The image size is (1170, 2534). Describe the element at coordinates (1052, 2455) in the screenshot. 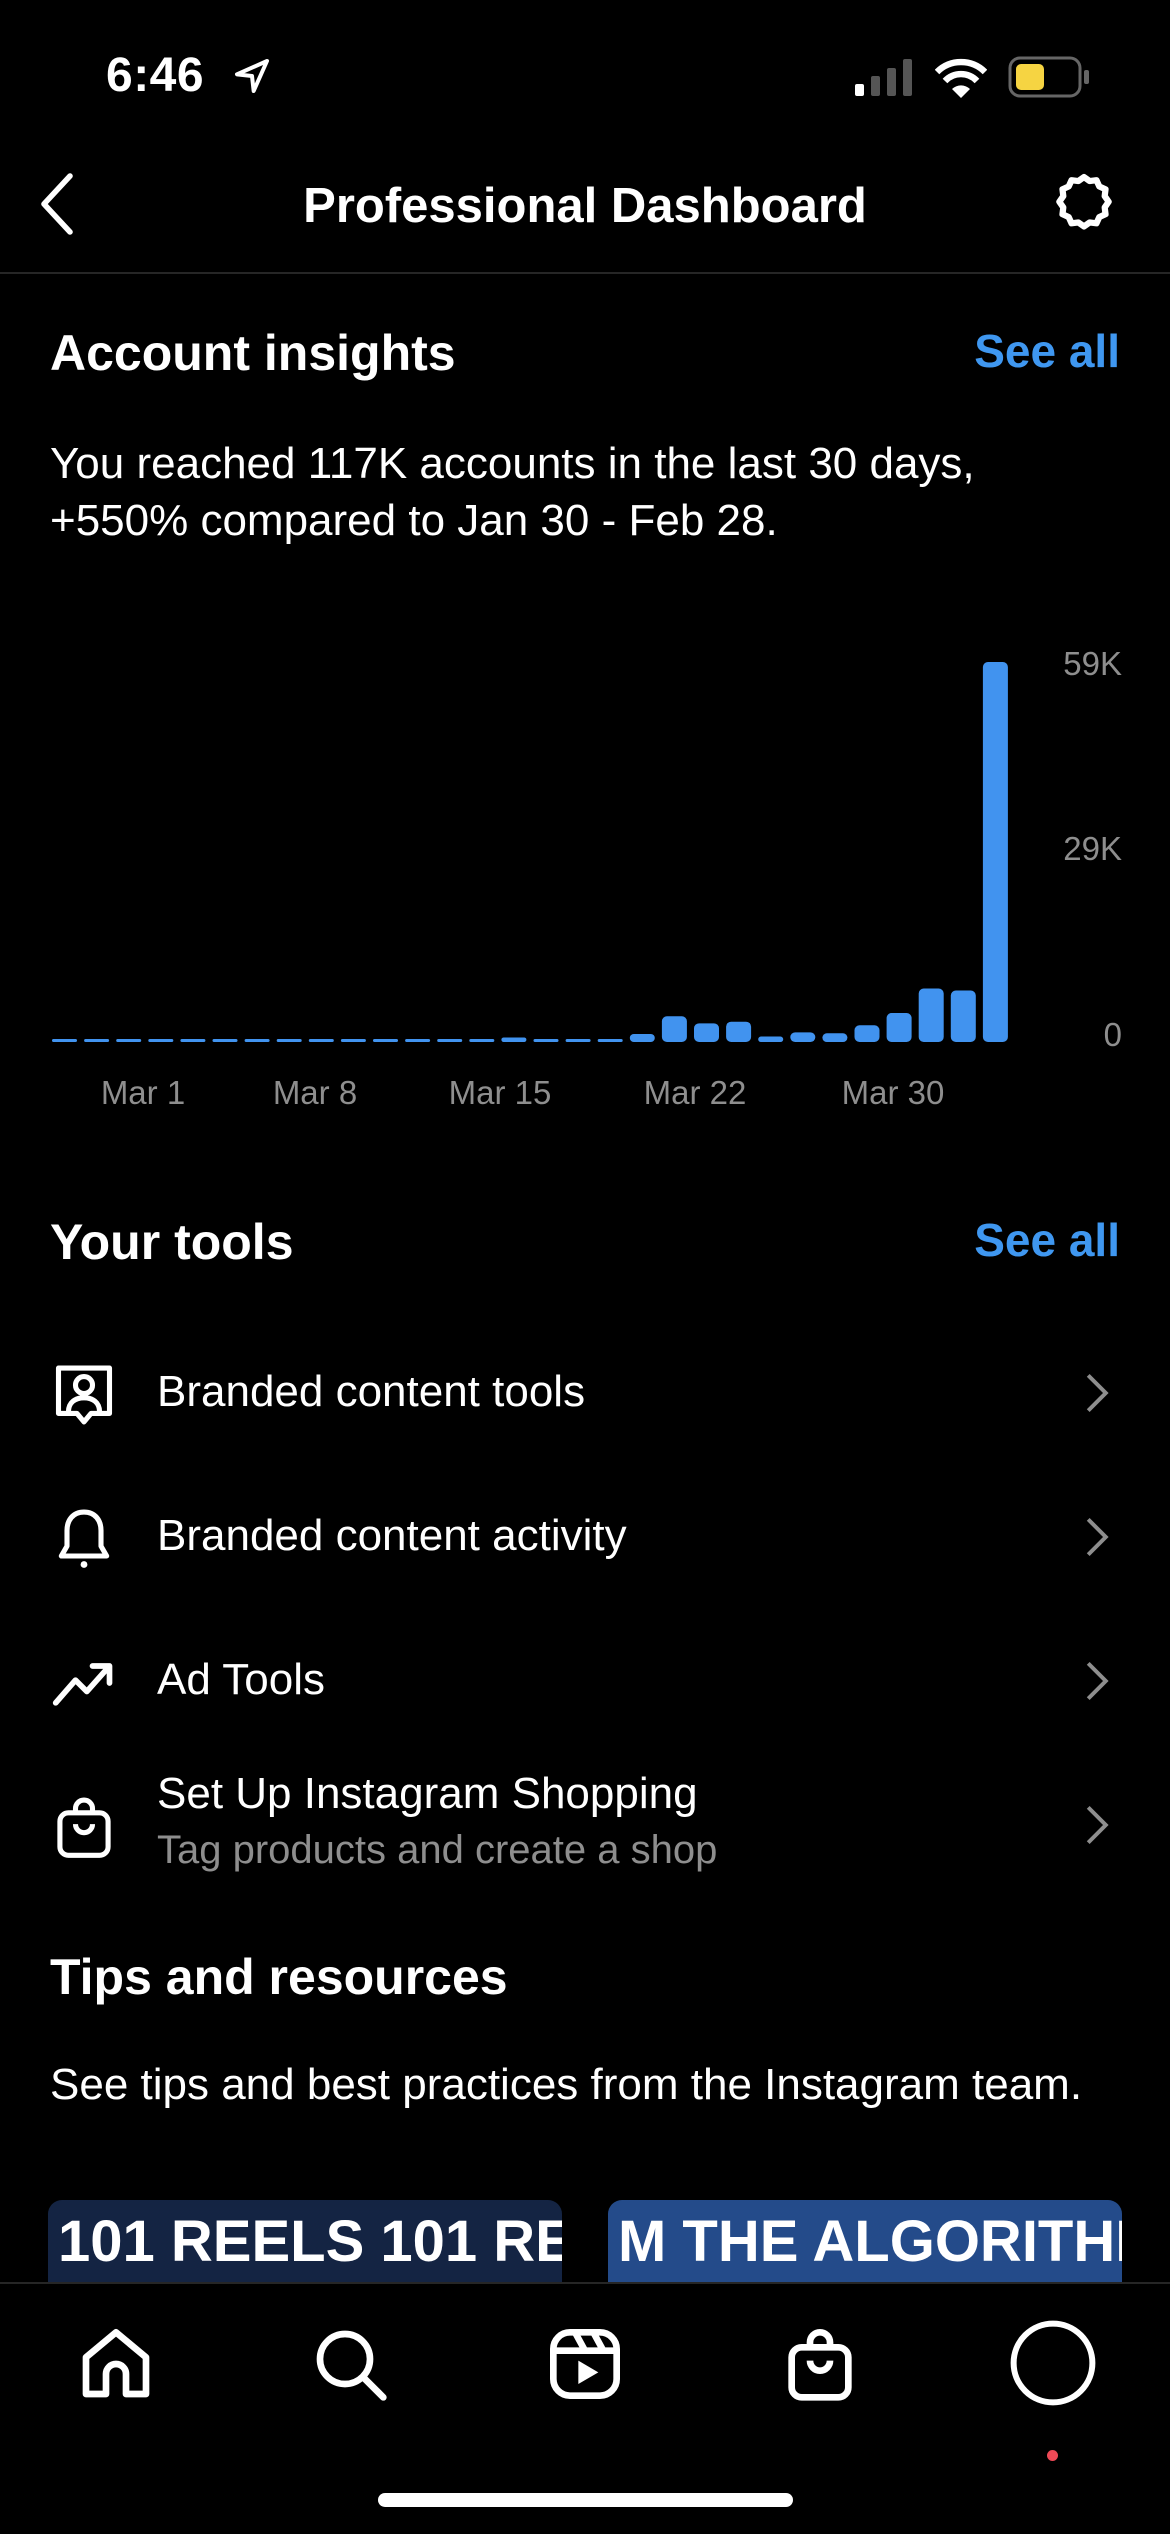

I see `notification-dot` at that location.